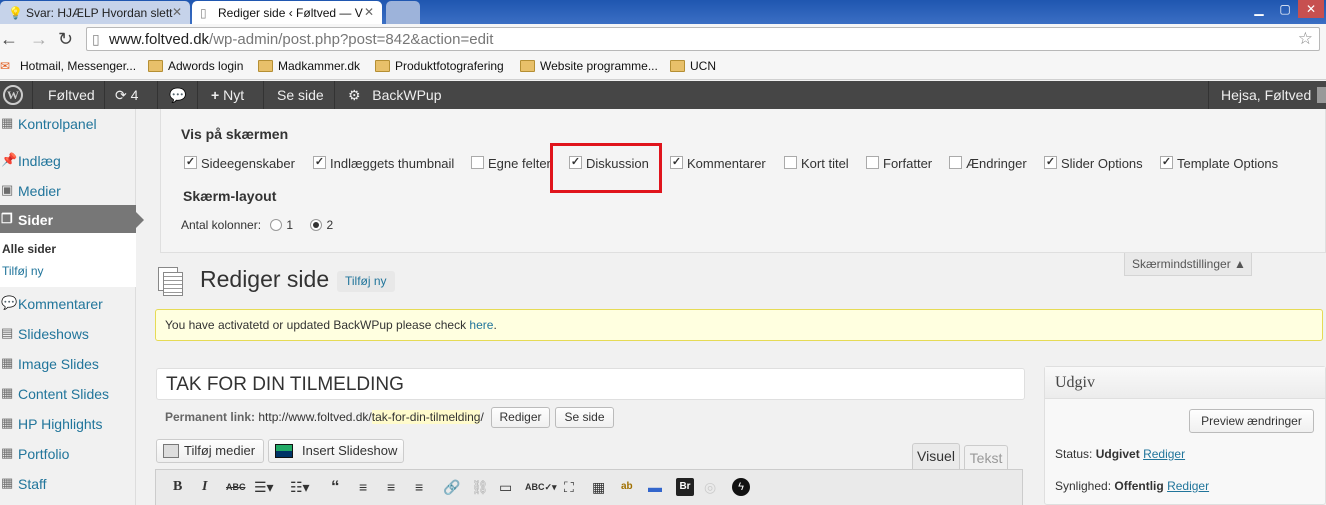  What do you see at coordinates (685, 487) in the screenshot?
I see `bridge-icon: Br` at bounding box center [685, 487].